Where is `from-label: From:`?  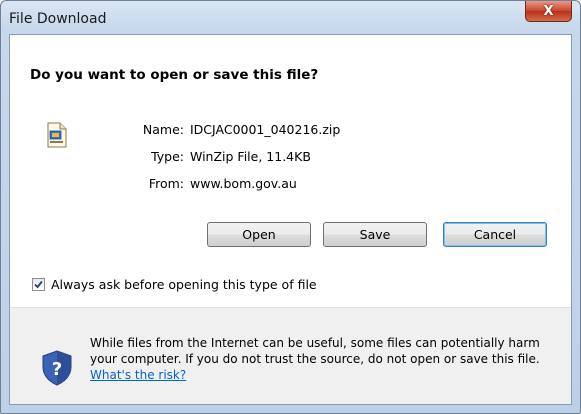
from-label: From: is located at coordinates (166, 183).